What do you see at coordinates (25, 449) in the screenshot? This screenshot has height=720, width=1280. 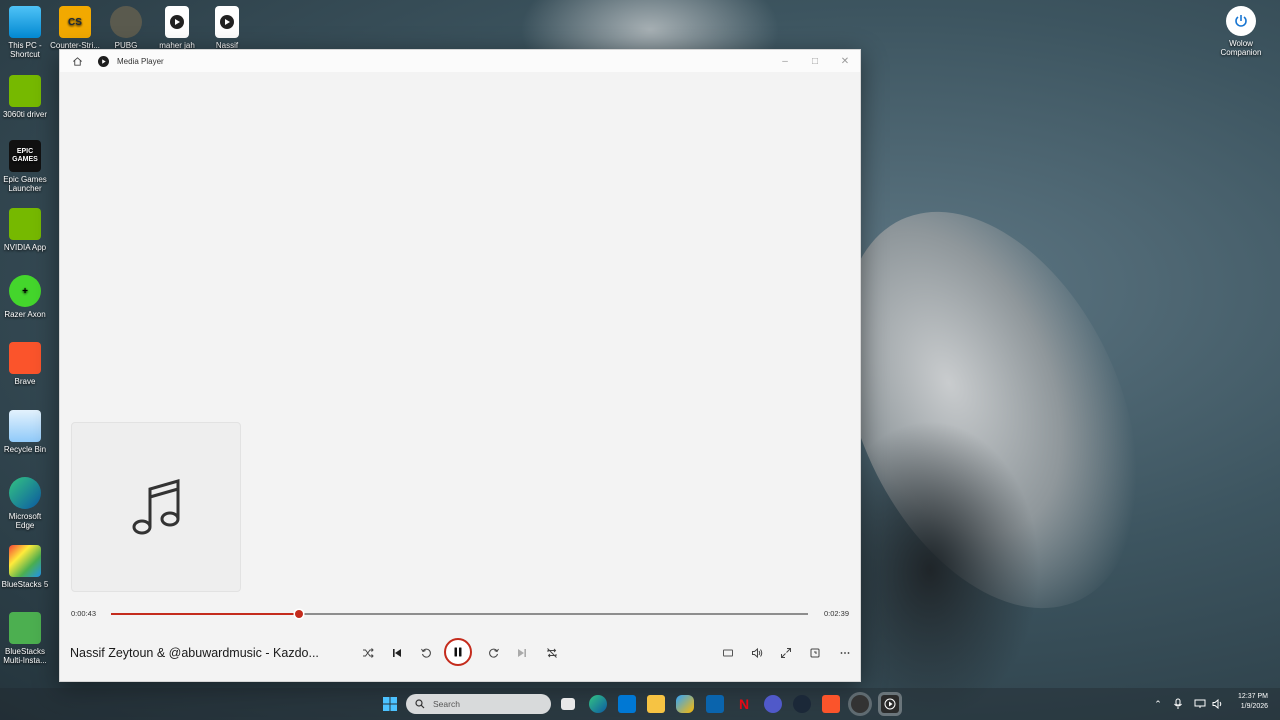 I see `desktop-icon-label: Recycle Bin` at bounding box center [25, 449].